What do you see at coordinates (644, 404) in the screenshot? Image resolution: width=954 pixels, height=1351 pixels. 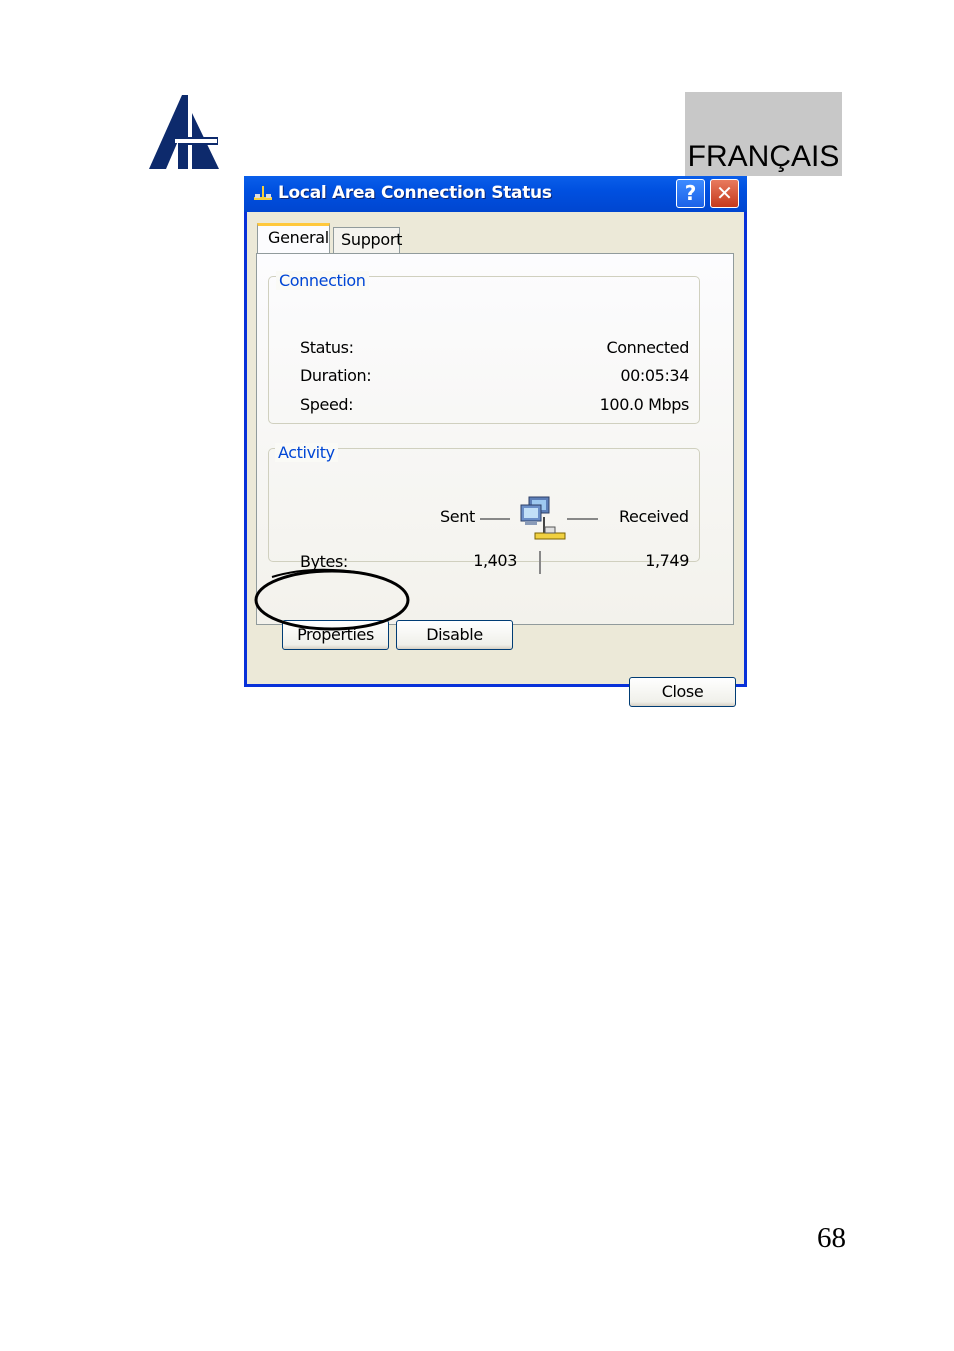 I see `speed-value: 100.0 Mbps` at bounding box center [644, 404].